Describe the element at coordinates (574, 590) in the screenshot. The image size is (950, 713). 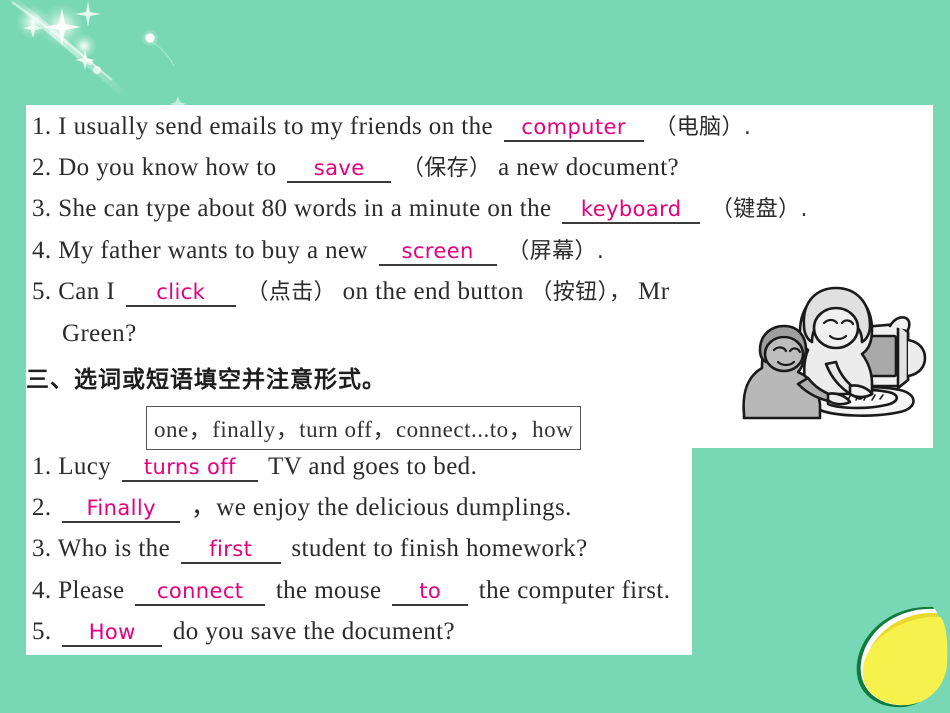
I see `question-b4-text-after: the computer first.` at that location.